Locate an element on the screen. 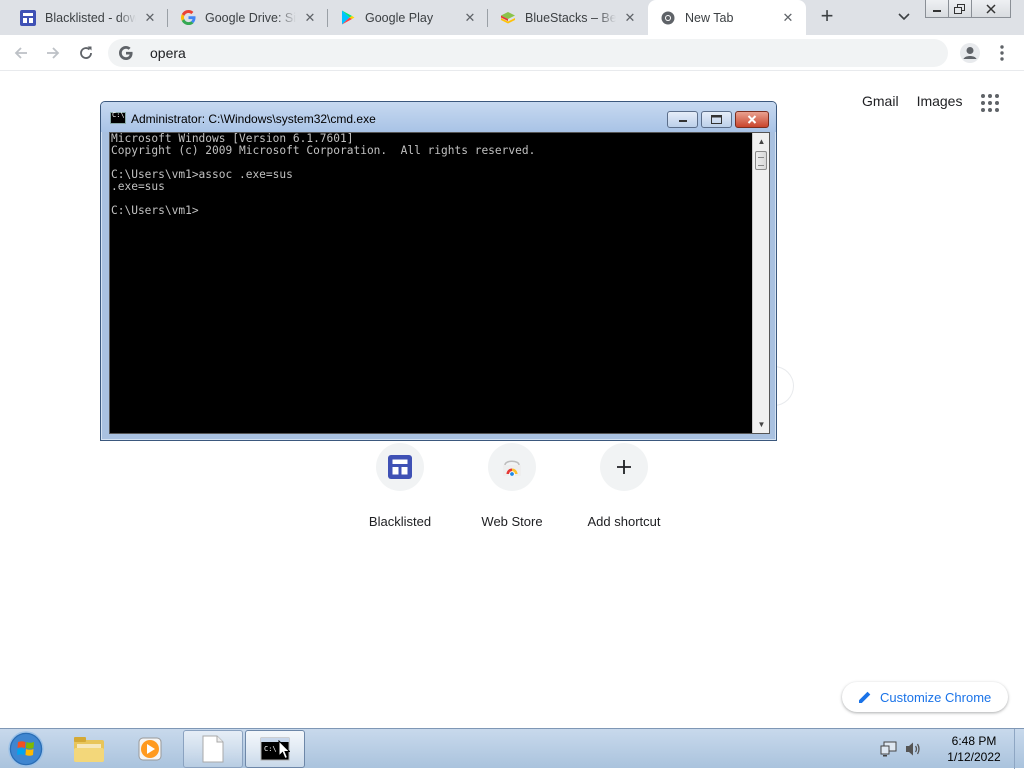  cmd-scrollbar: ▲ ▼ is located at coordinates (760, 283).